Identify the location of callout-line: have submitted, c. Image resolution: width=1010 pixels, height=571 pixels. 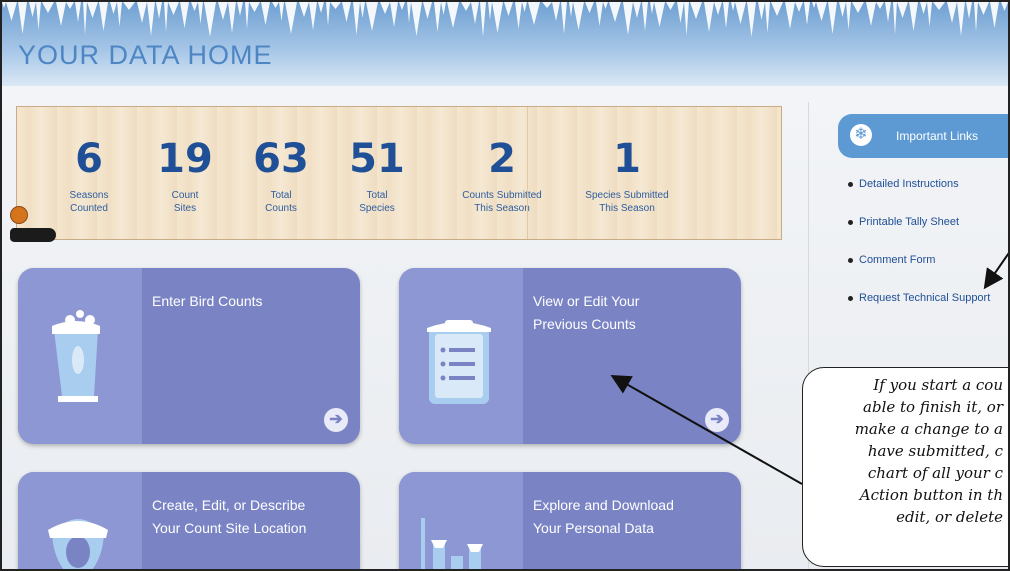
(935, 451).